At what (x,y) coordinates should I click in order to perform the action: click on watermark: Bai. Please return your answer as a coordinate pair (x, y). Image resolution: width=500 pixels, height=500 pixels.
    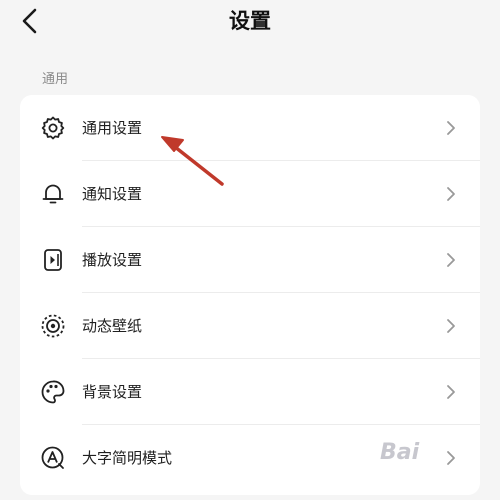
    Looking at the image, I should click on (400, 452).